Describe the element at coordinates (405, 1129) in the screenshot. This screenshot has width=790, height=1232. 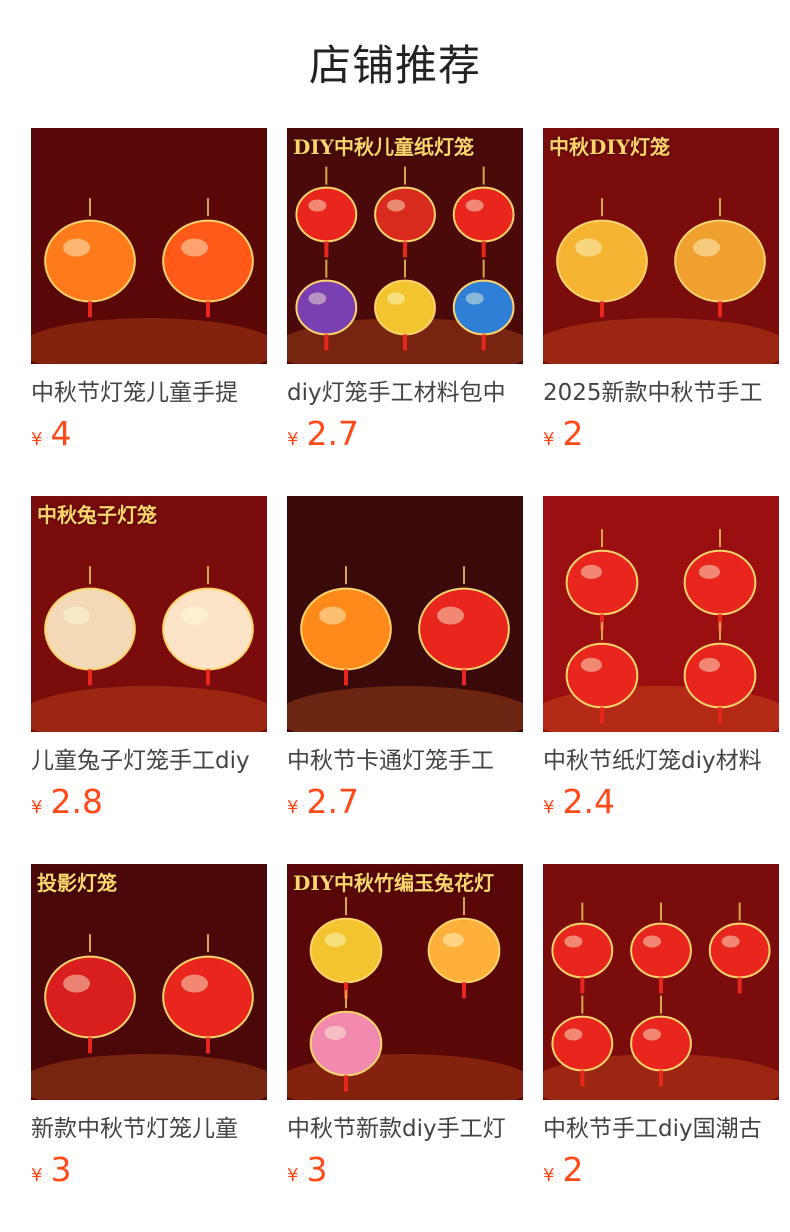
I see `product-name: 中秋节新款diy手工灯` at that location.